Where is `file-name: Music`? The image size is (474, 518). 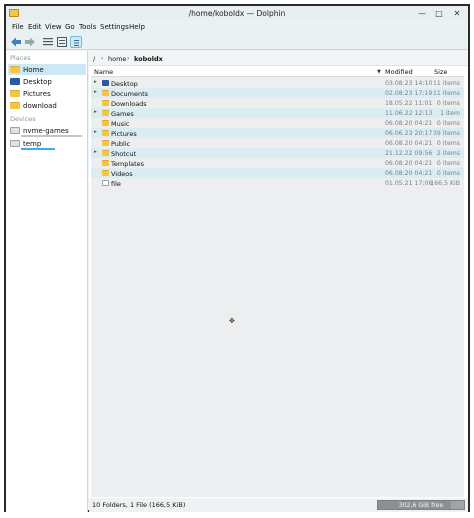
file-name: Music is located at coordinates (120, 123).